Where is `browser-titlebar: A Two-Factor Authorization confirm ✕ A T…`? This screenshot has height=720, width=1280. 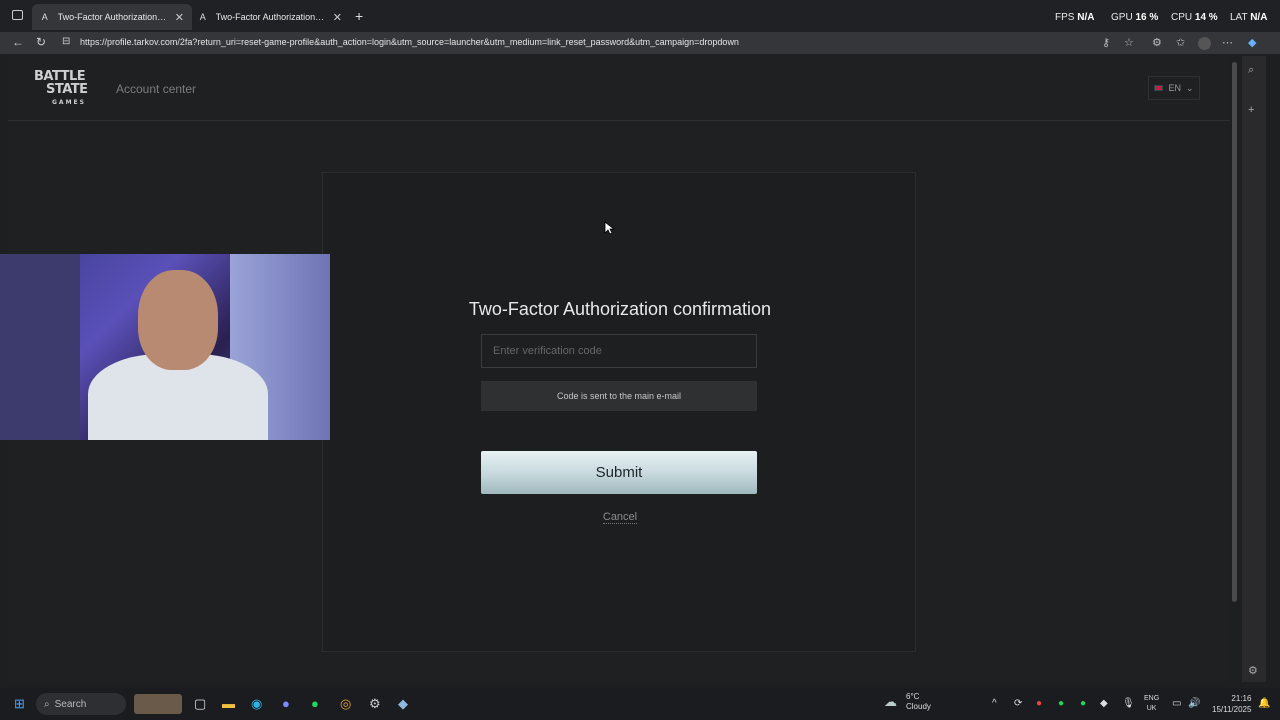 browser-titlebar: A Two-Factor Authorization confirm ✕ A T… is located at coordinates (640, 16).